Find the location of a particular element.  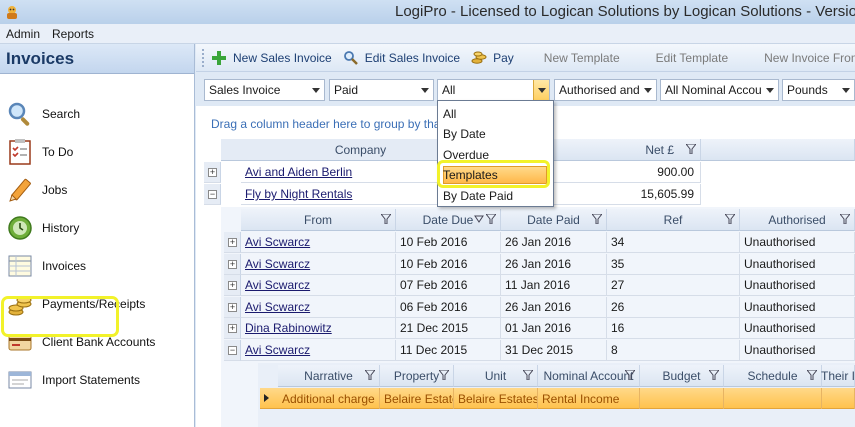

nav-item-history: History is located at coordinates (97, 228).